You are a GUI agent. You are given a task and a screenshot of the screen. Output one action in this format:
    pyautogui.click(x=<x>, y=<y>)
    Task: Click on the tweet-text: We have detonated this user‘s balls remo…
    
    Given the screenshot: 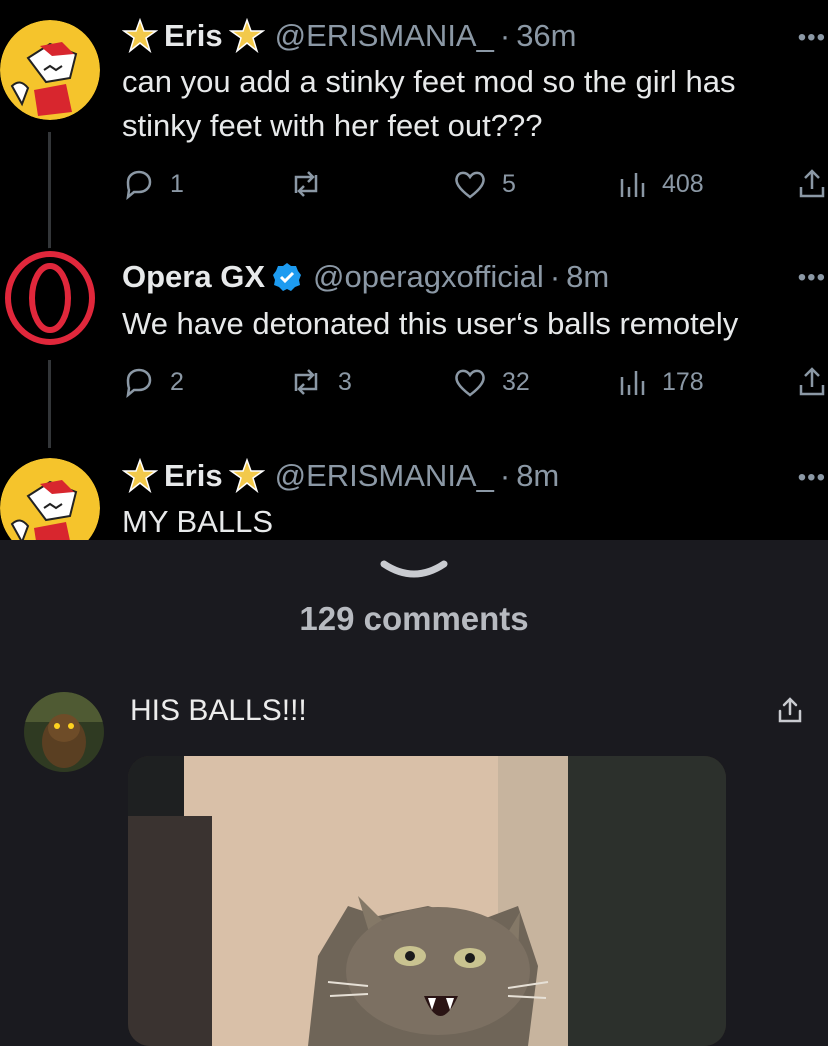 What is the action you would take?
    pyautogui.click(x=430, y=323)
    